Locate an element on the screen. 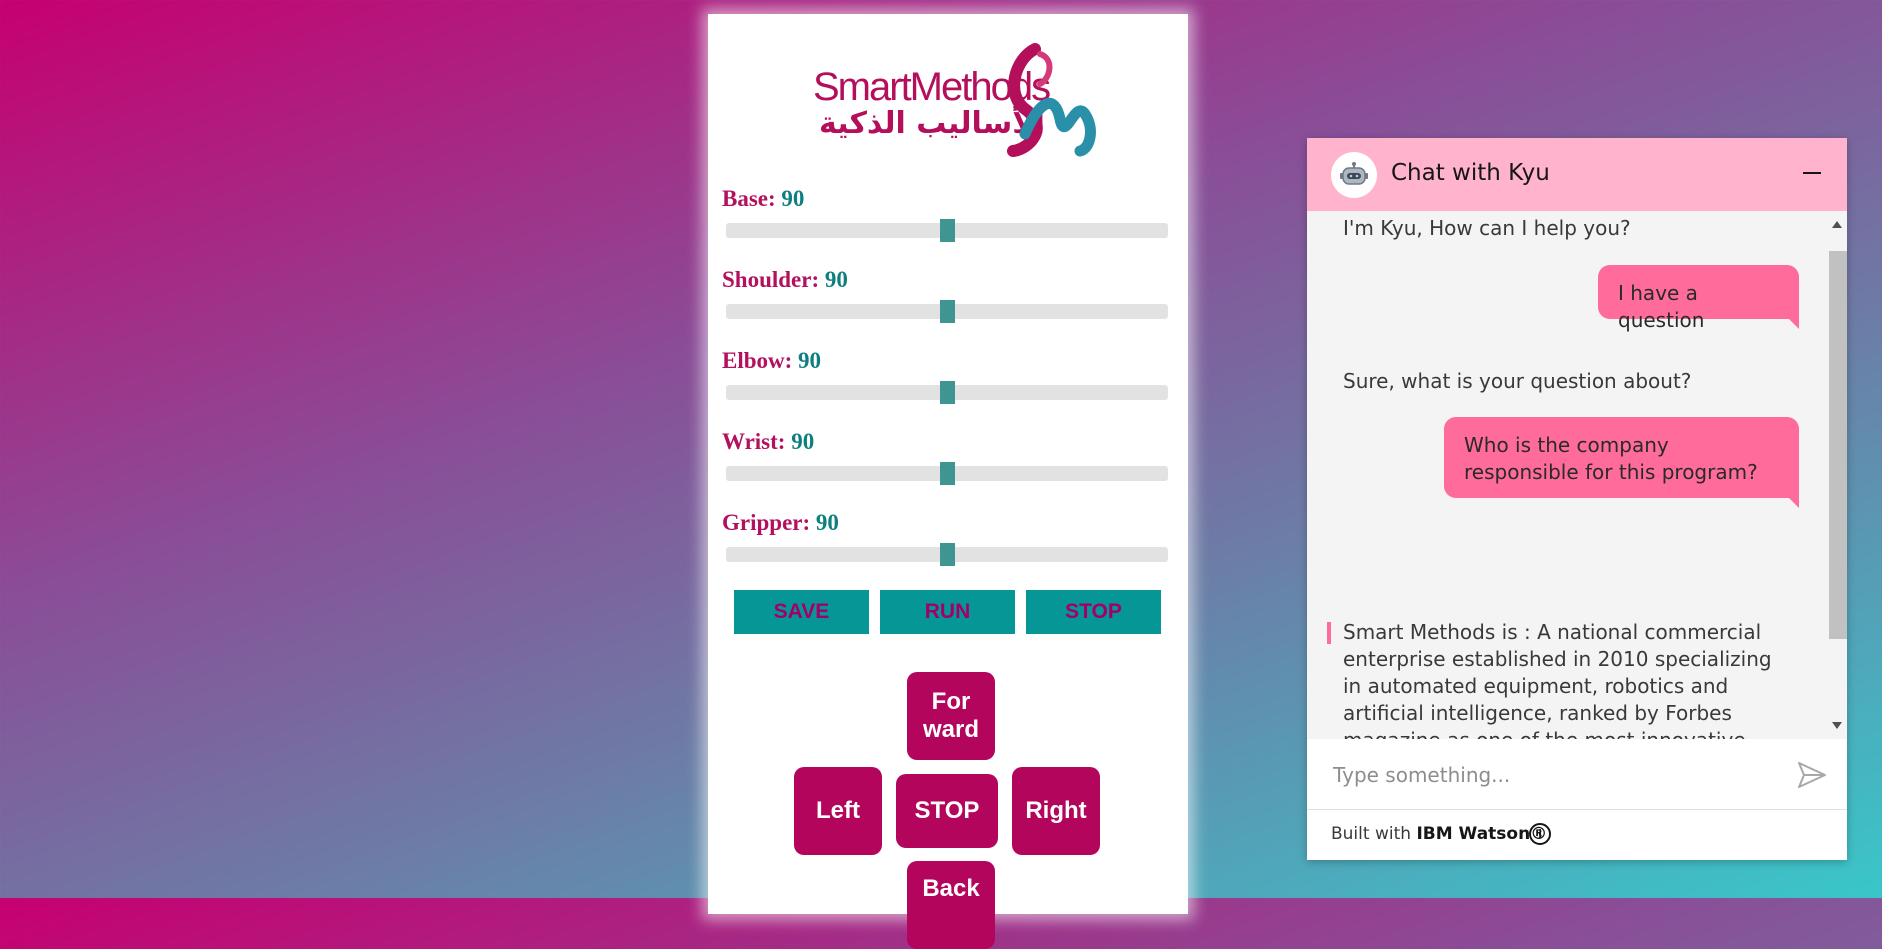 Image resolution: width=1882 pixels, height=949 pixels. base-slider is located at coordinates (947, 230).